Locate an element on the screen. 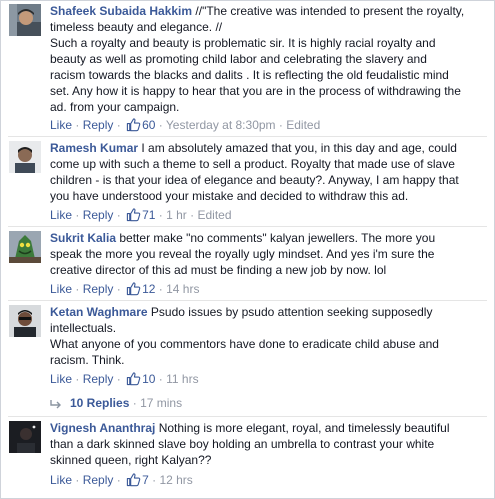 This screenshot has height=499, width=495. comment-text: timeless beauty and elegance. // is located at coordinates (136, 27).